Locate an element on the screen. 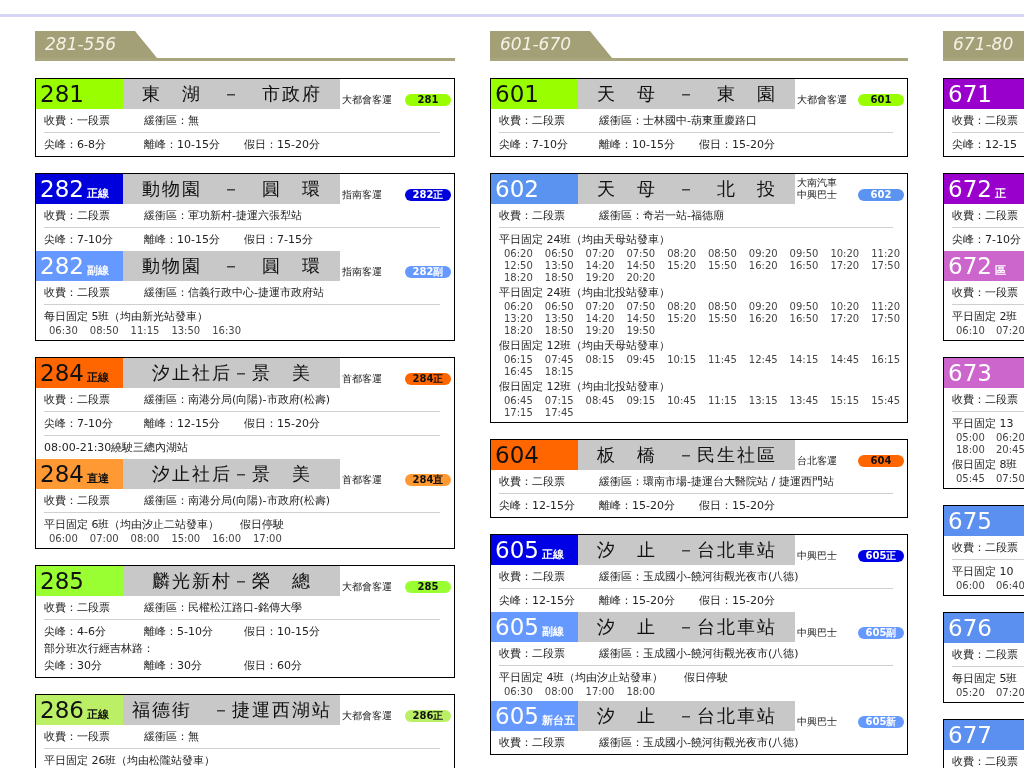 The image size is (1024, 768). route-name: 東 湖 － 市政府 is located at coordinates (231, 94).